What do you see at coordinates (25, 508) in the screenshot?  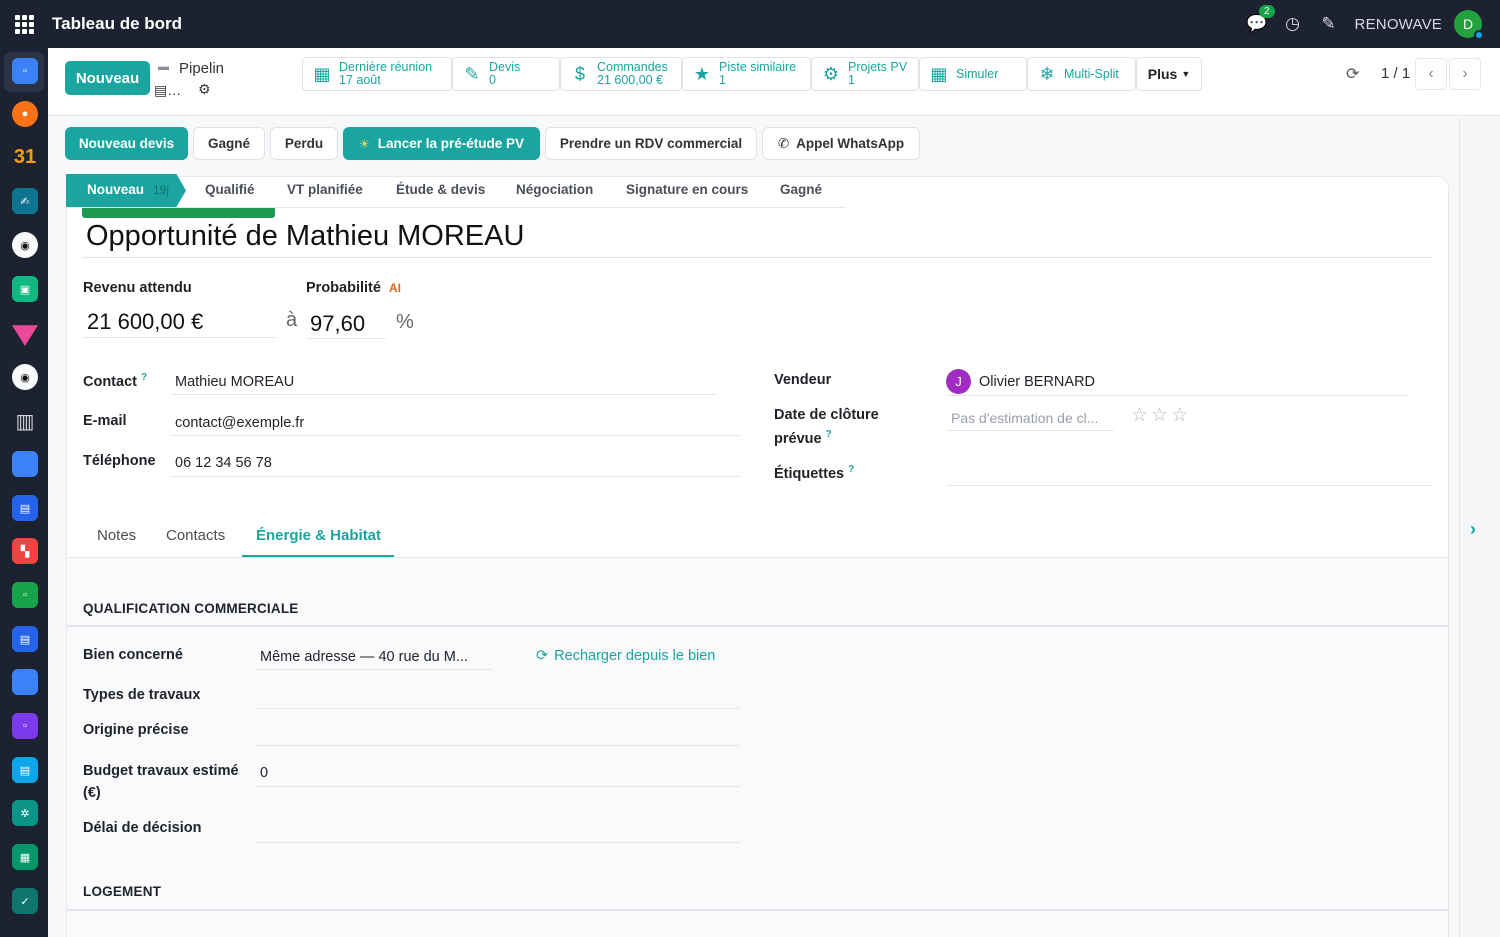 I see `sidebar-app-planning: ▤` at bounding box center [25, 508].